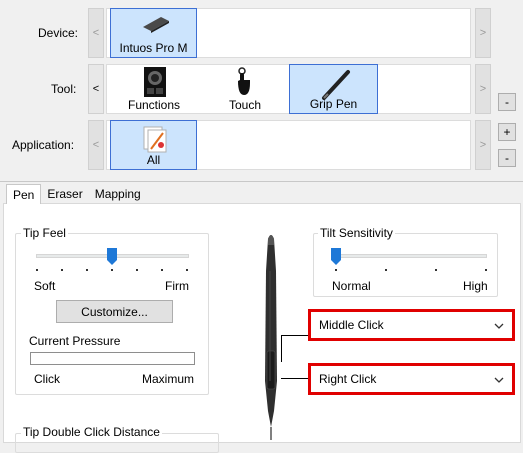 This screenshot has height=453, width=523. I want to click on grip-pen-illustration, so click(272, 337).